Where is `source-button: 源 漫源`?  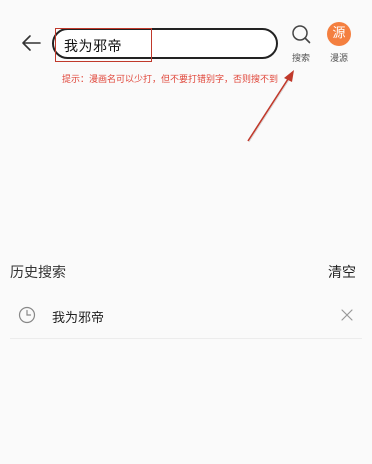
source-button: 源 漫源 is located at coordinates (339, 44).